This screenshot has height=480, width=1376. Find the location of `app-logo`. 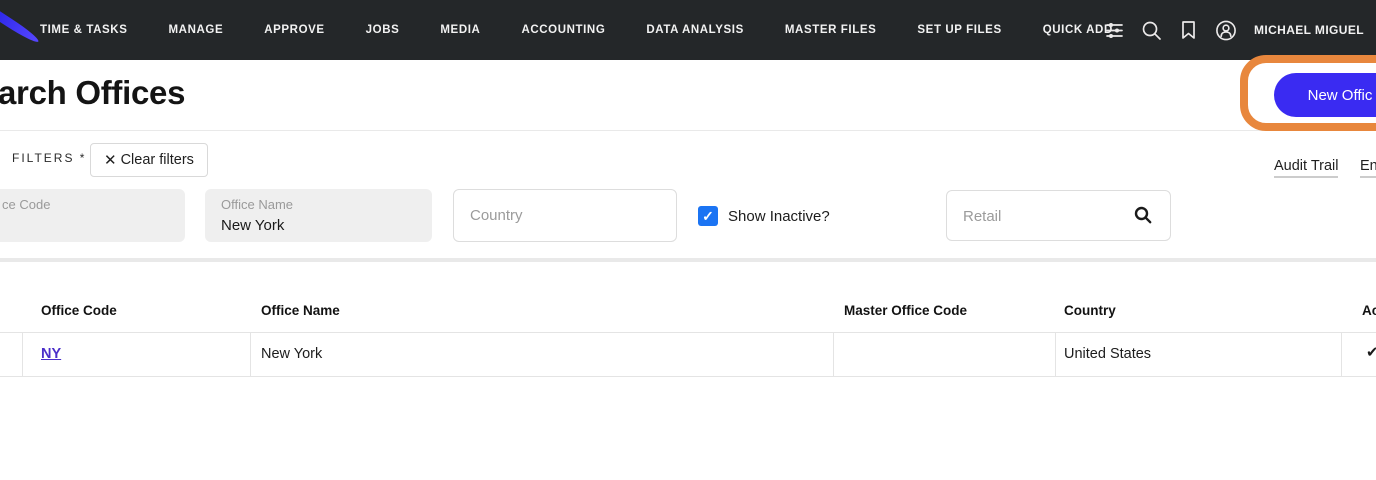

app-logo is located at coordinates (20, 23).